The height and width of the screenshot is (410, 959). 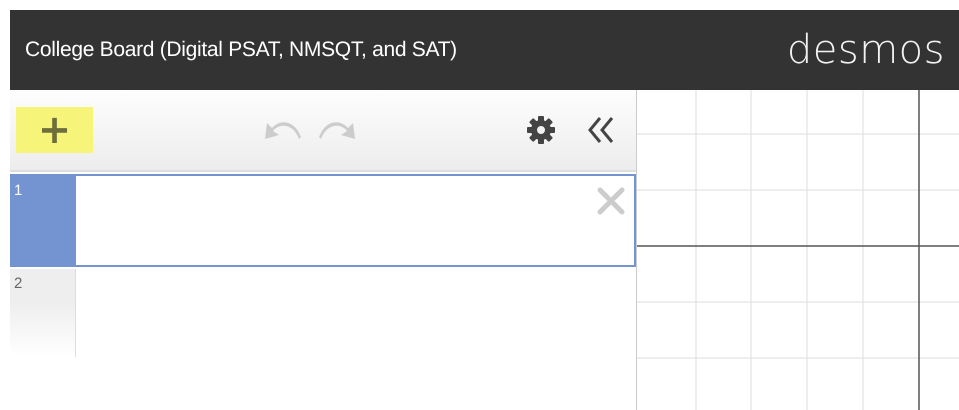 I want to click on header-title: College Board (Digital PSAT, NMSQT, and SAT), so click(x=241, y=50).